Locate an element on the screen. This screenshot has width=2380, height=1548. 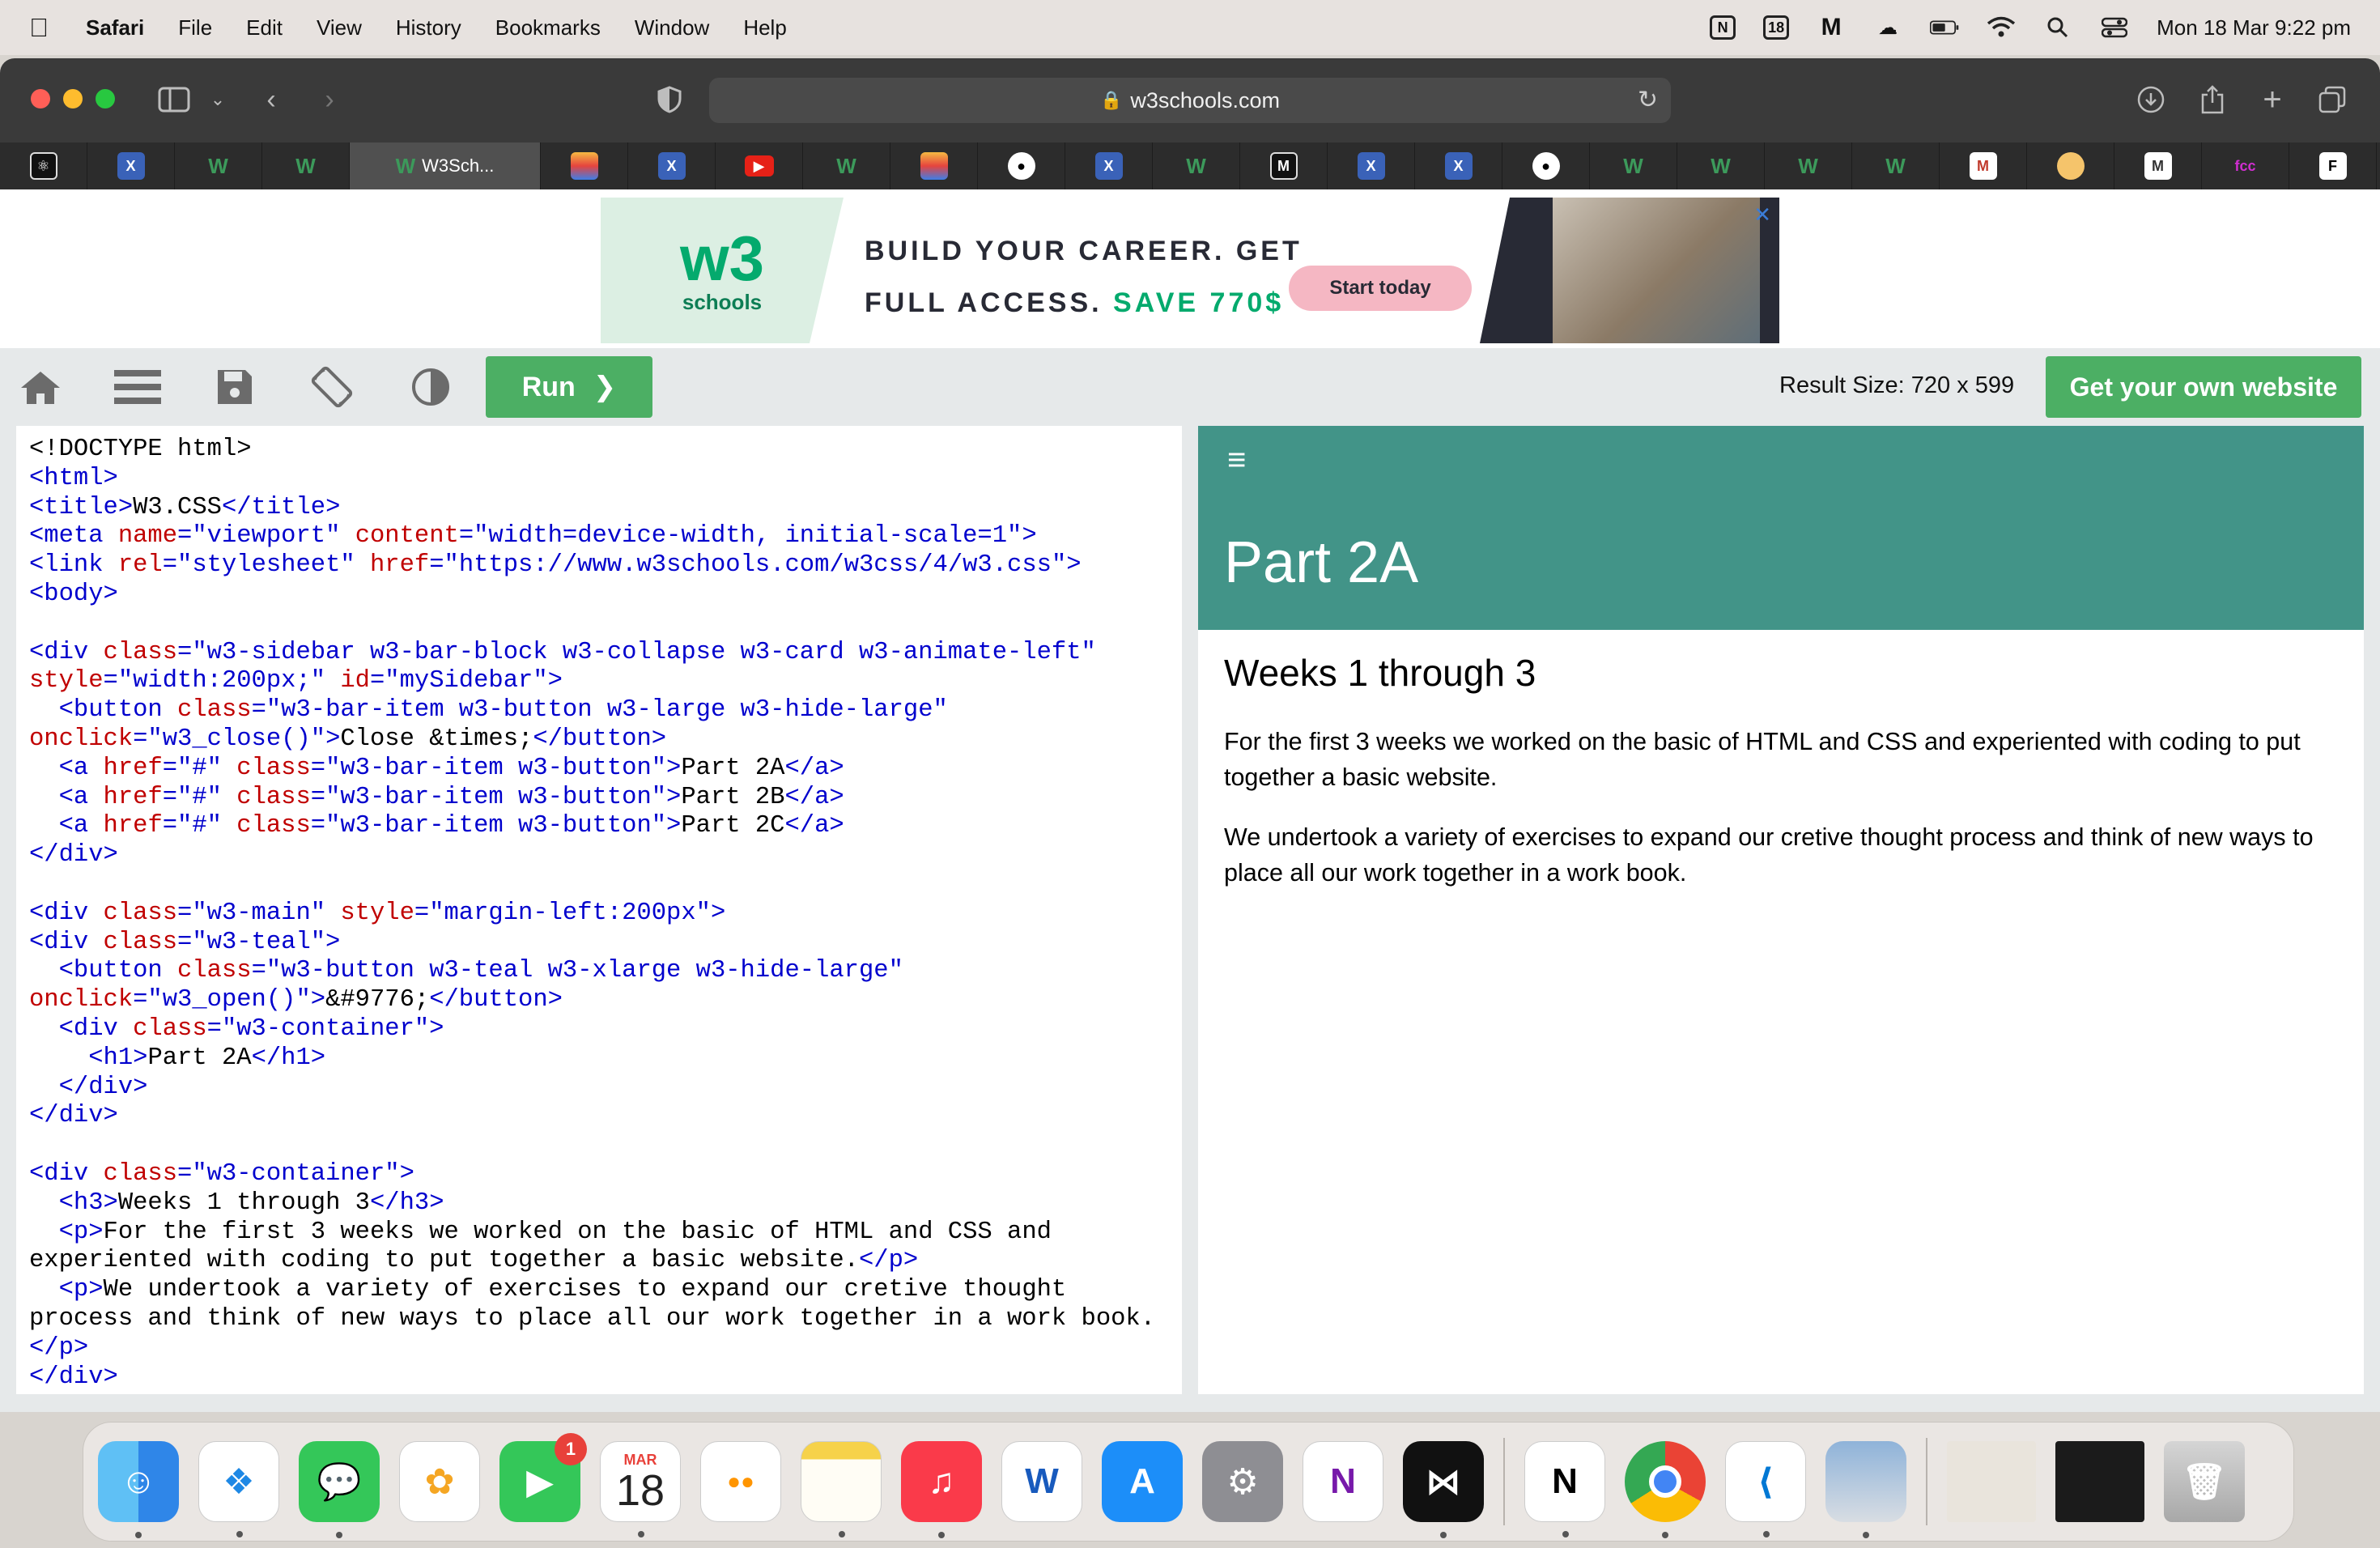
tab-tidy is located at coordinates (2071, 166).